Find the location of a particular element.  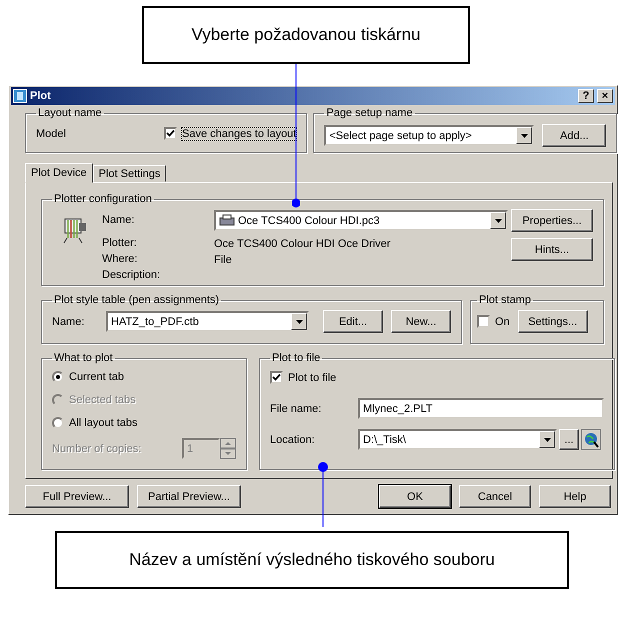

page-setup-dropdown: <Select page setup to apply> is located at coordinates (429, 135).